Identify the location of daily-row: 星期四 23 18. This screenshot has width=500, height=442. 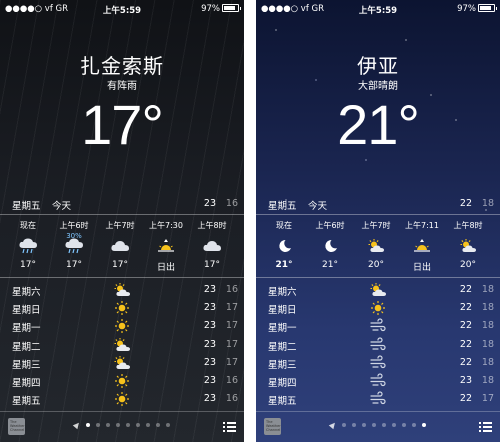
(378, 382).